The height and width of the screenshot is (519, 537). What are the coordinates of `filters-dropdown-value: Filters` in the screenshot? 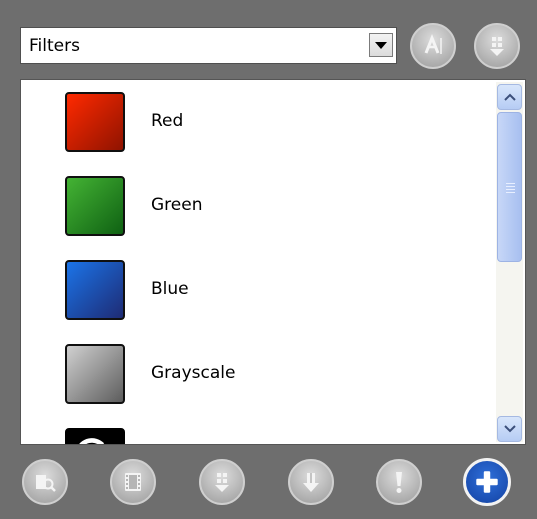 It's located at (54, 46).